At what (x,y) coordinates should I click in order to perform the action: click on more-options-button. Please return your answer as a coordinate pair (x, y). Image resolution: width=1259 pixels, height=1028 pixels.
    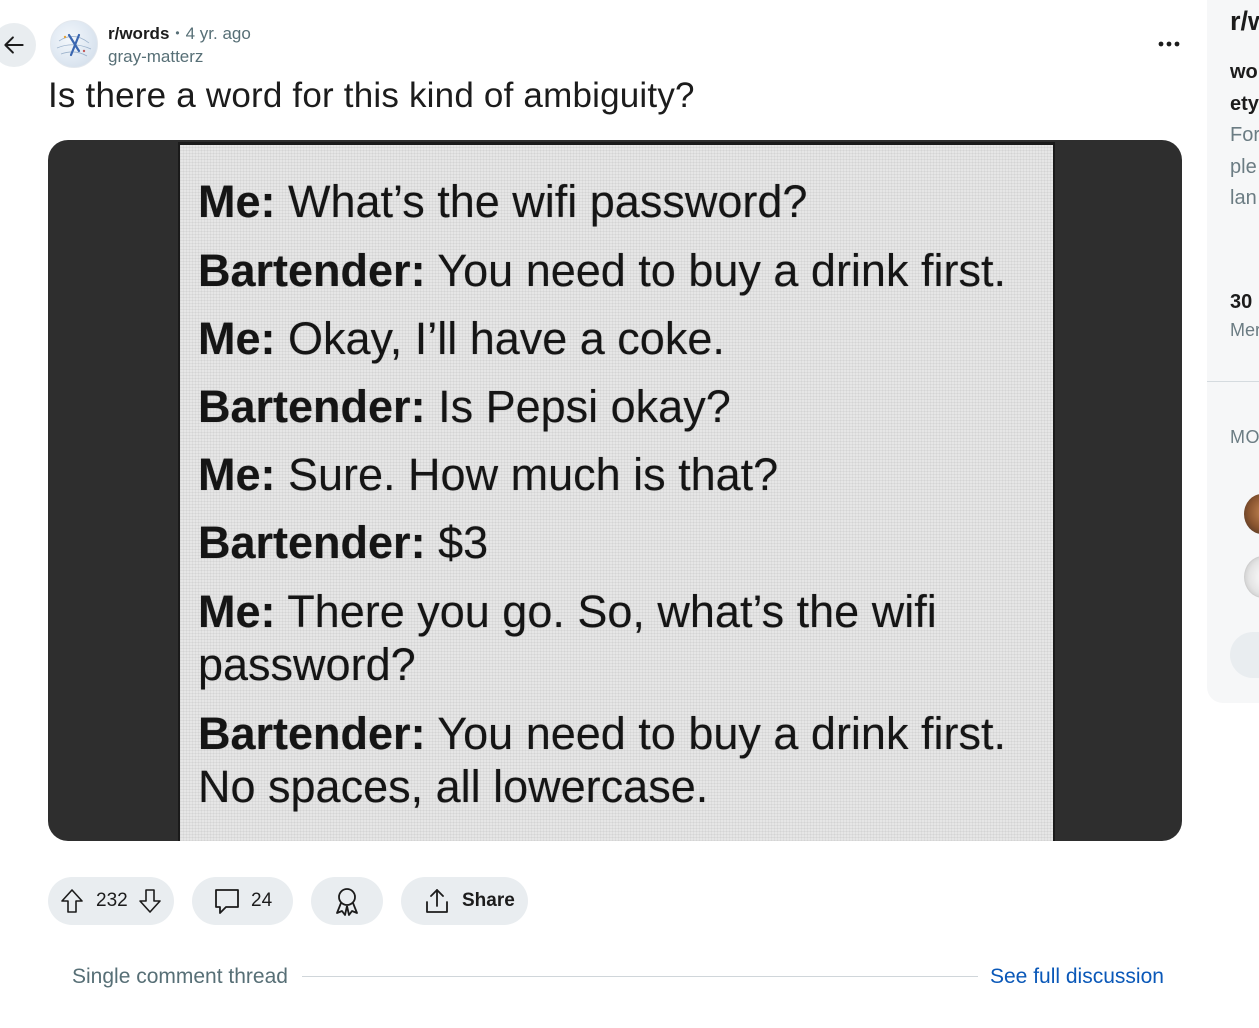
    Looking at the image, I should click on (1169, 44).